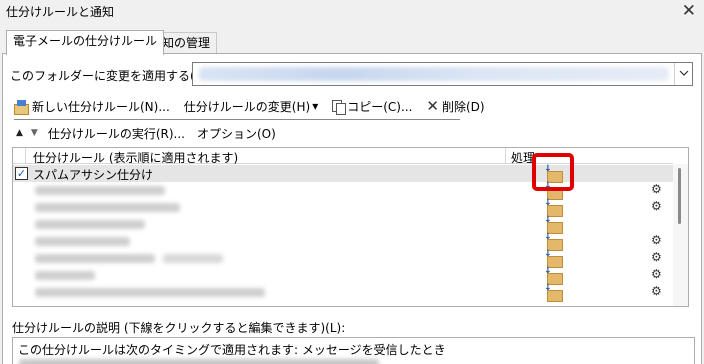 This screenshot has height=364, width=704. I want to click on folder-label: このフォルダーに変更を適用する(F):, so click(110, 76).